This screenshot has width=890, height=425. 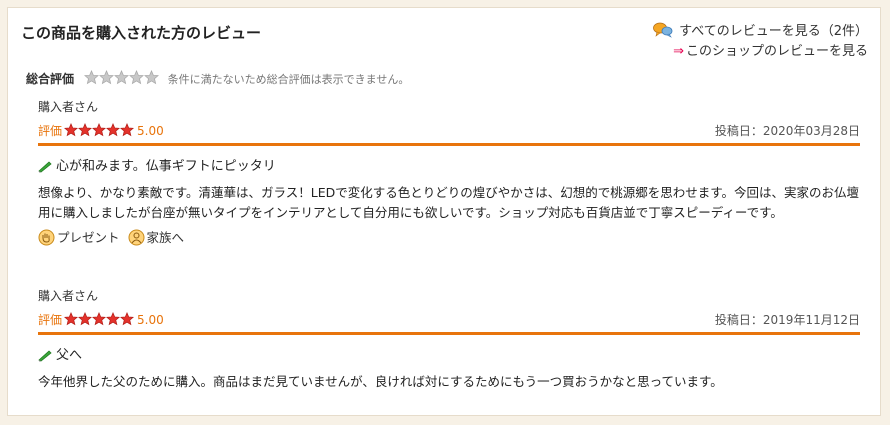 What do you see at coordinates (449, 132) in the screenshot?
I see `review-rating-row: 評価 5.00 投稿日：2020年03月28日` at bounding box center [449, 132].